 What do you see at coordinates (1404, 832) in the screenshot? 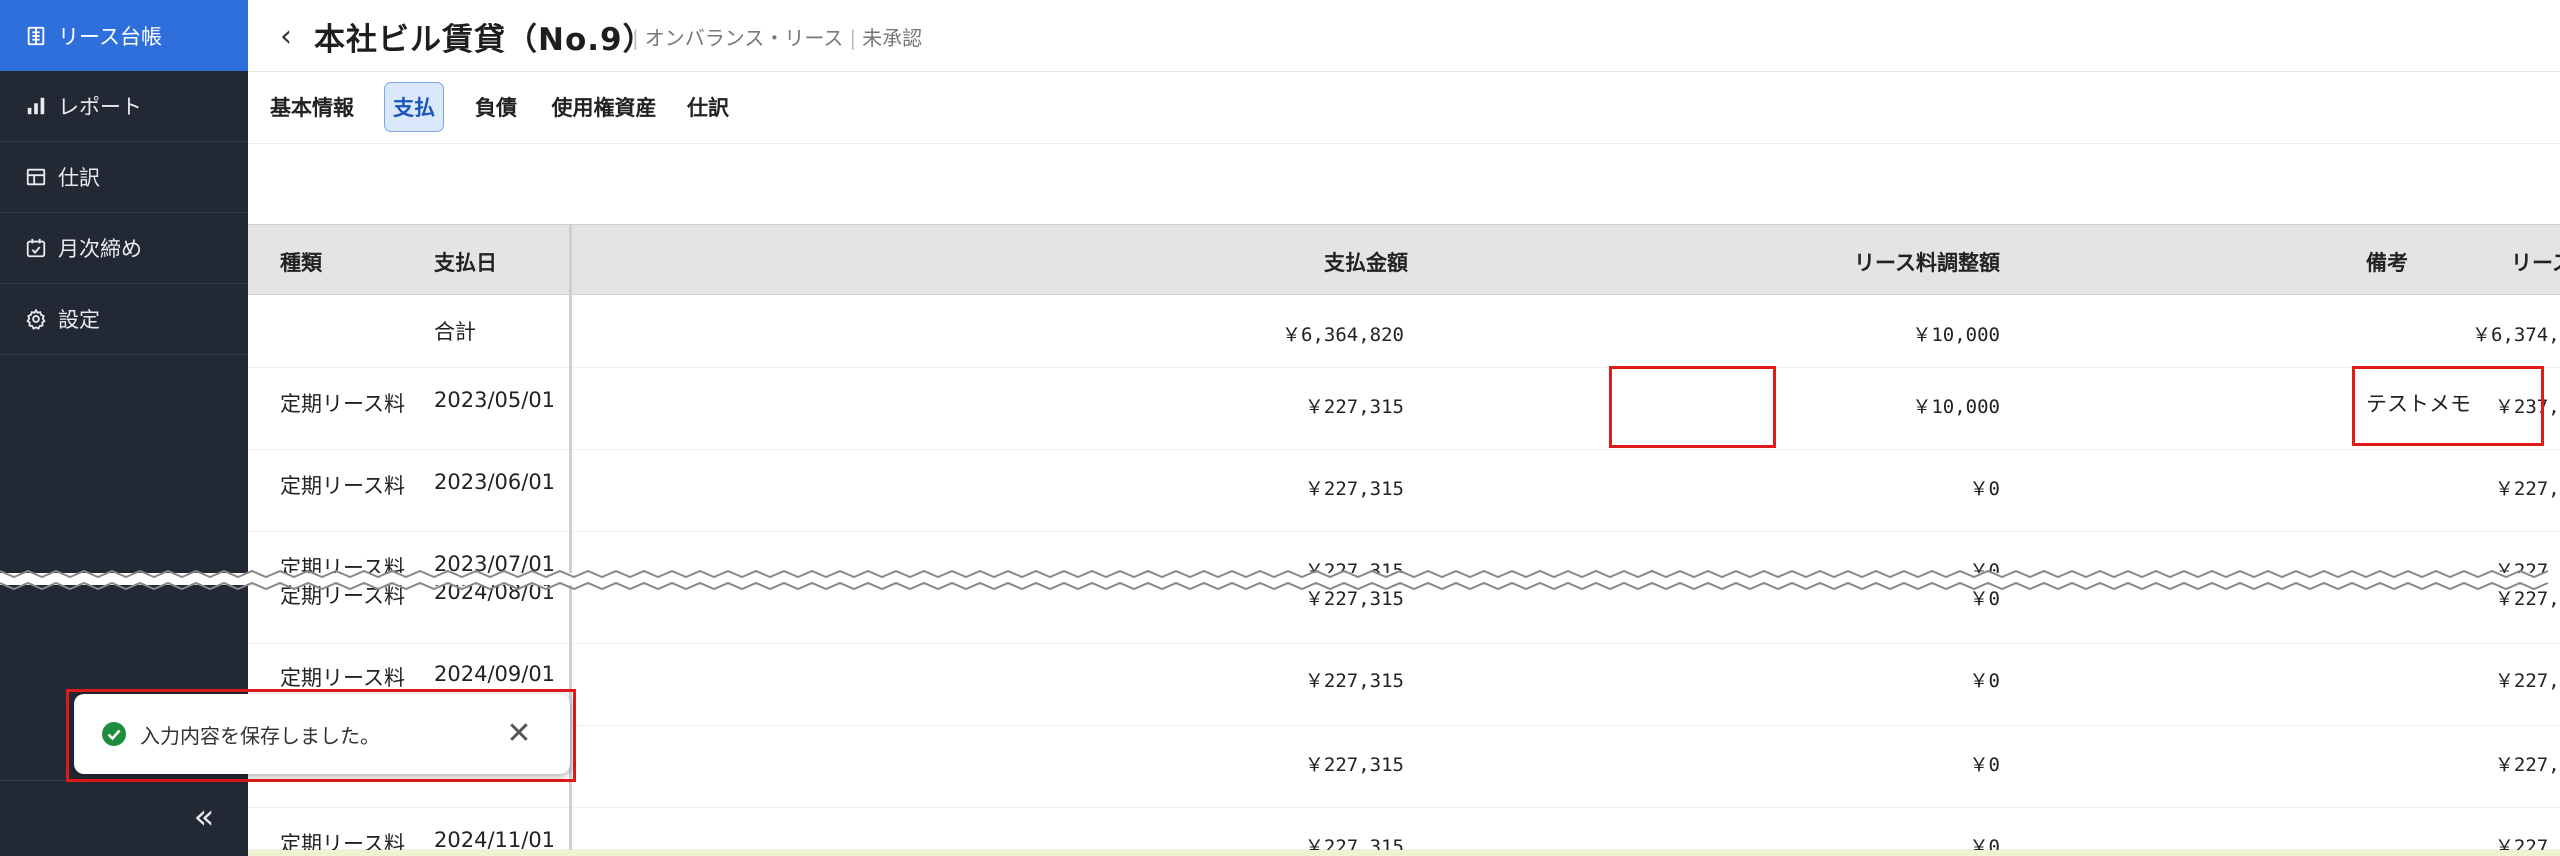
I see `table-row: 定期リース料 2024/11/01 ￥227,315 ￥0 ￥227,315` at bounding box center [1404, 832].